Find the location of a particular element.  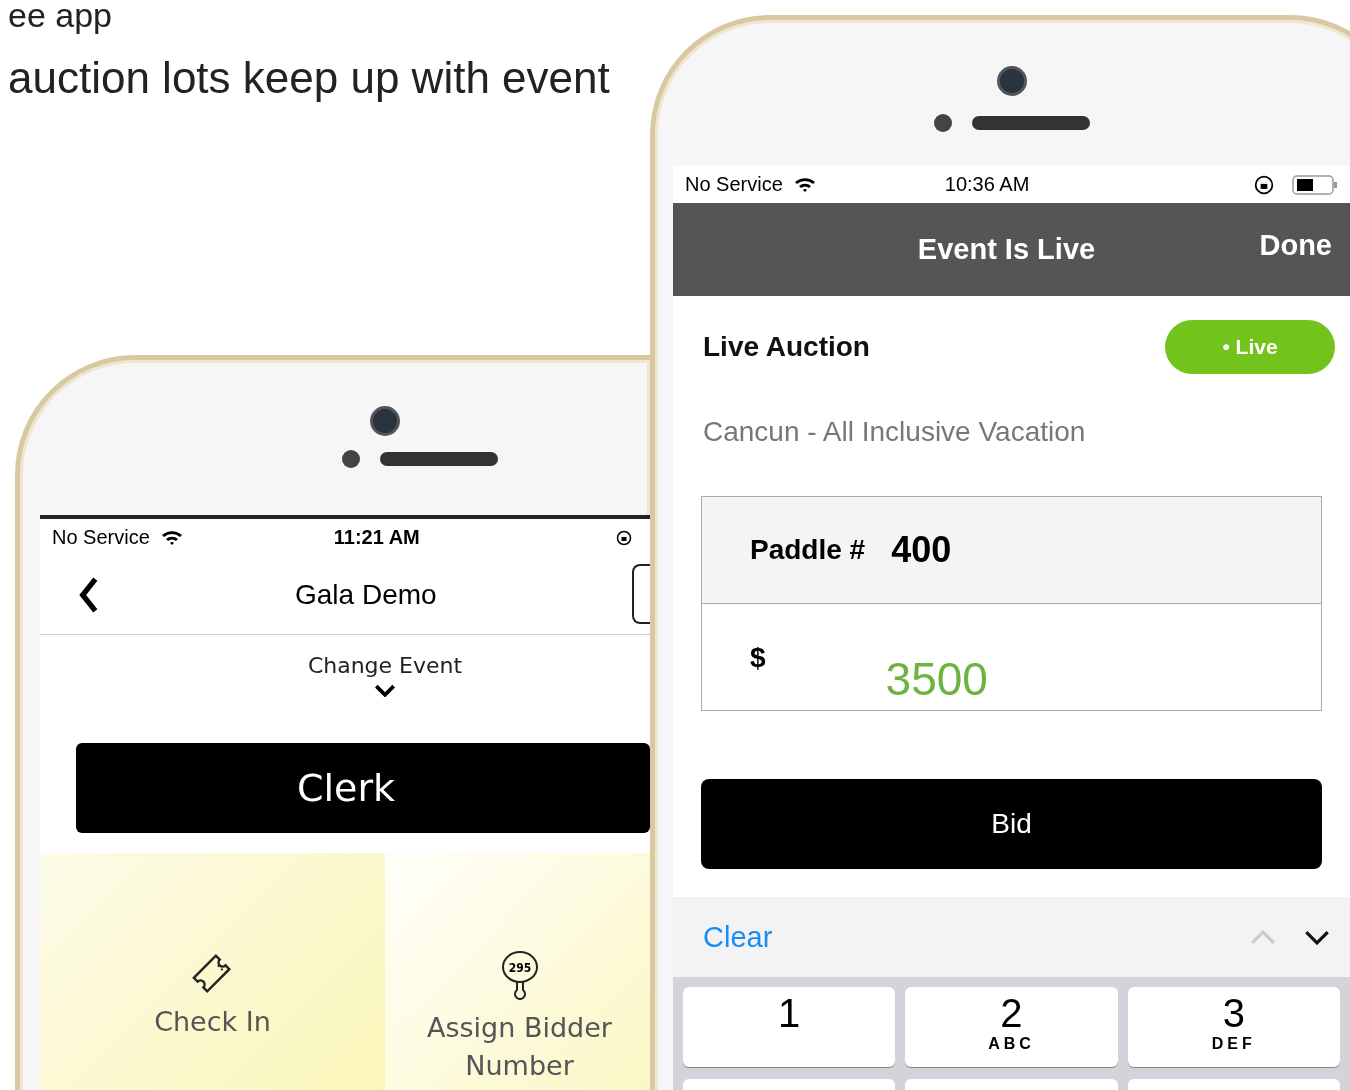

done-button: Done is located at coordinates (1295, 245).